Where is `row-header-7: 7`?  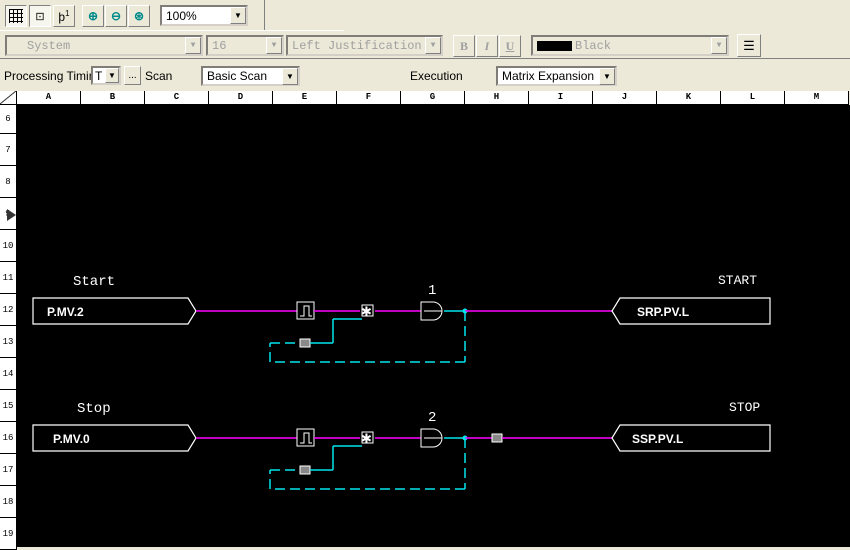 row-header-7: 7 is located at coordinates (8, 150).